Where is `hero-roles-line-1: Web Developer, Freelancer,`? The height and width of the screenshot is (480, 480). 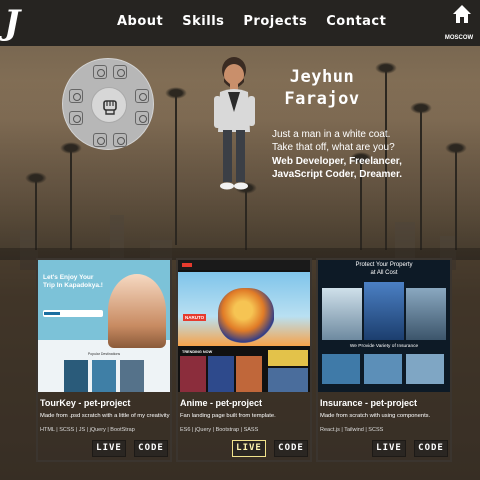 hero-roles-line-1: Web Developer, Freelancer, is located at coordinates (337, 161).